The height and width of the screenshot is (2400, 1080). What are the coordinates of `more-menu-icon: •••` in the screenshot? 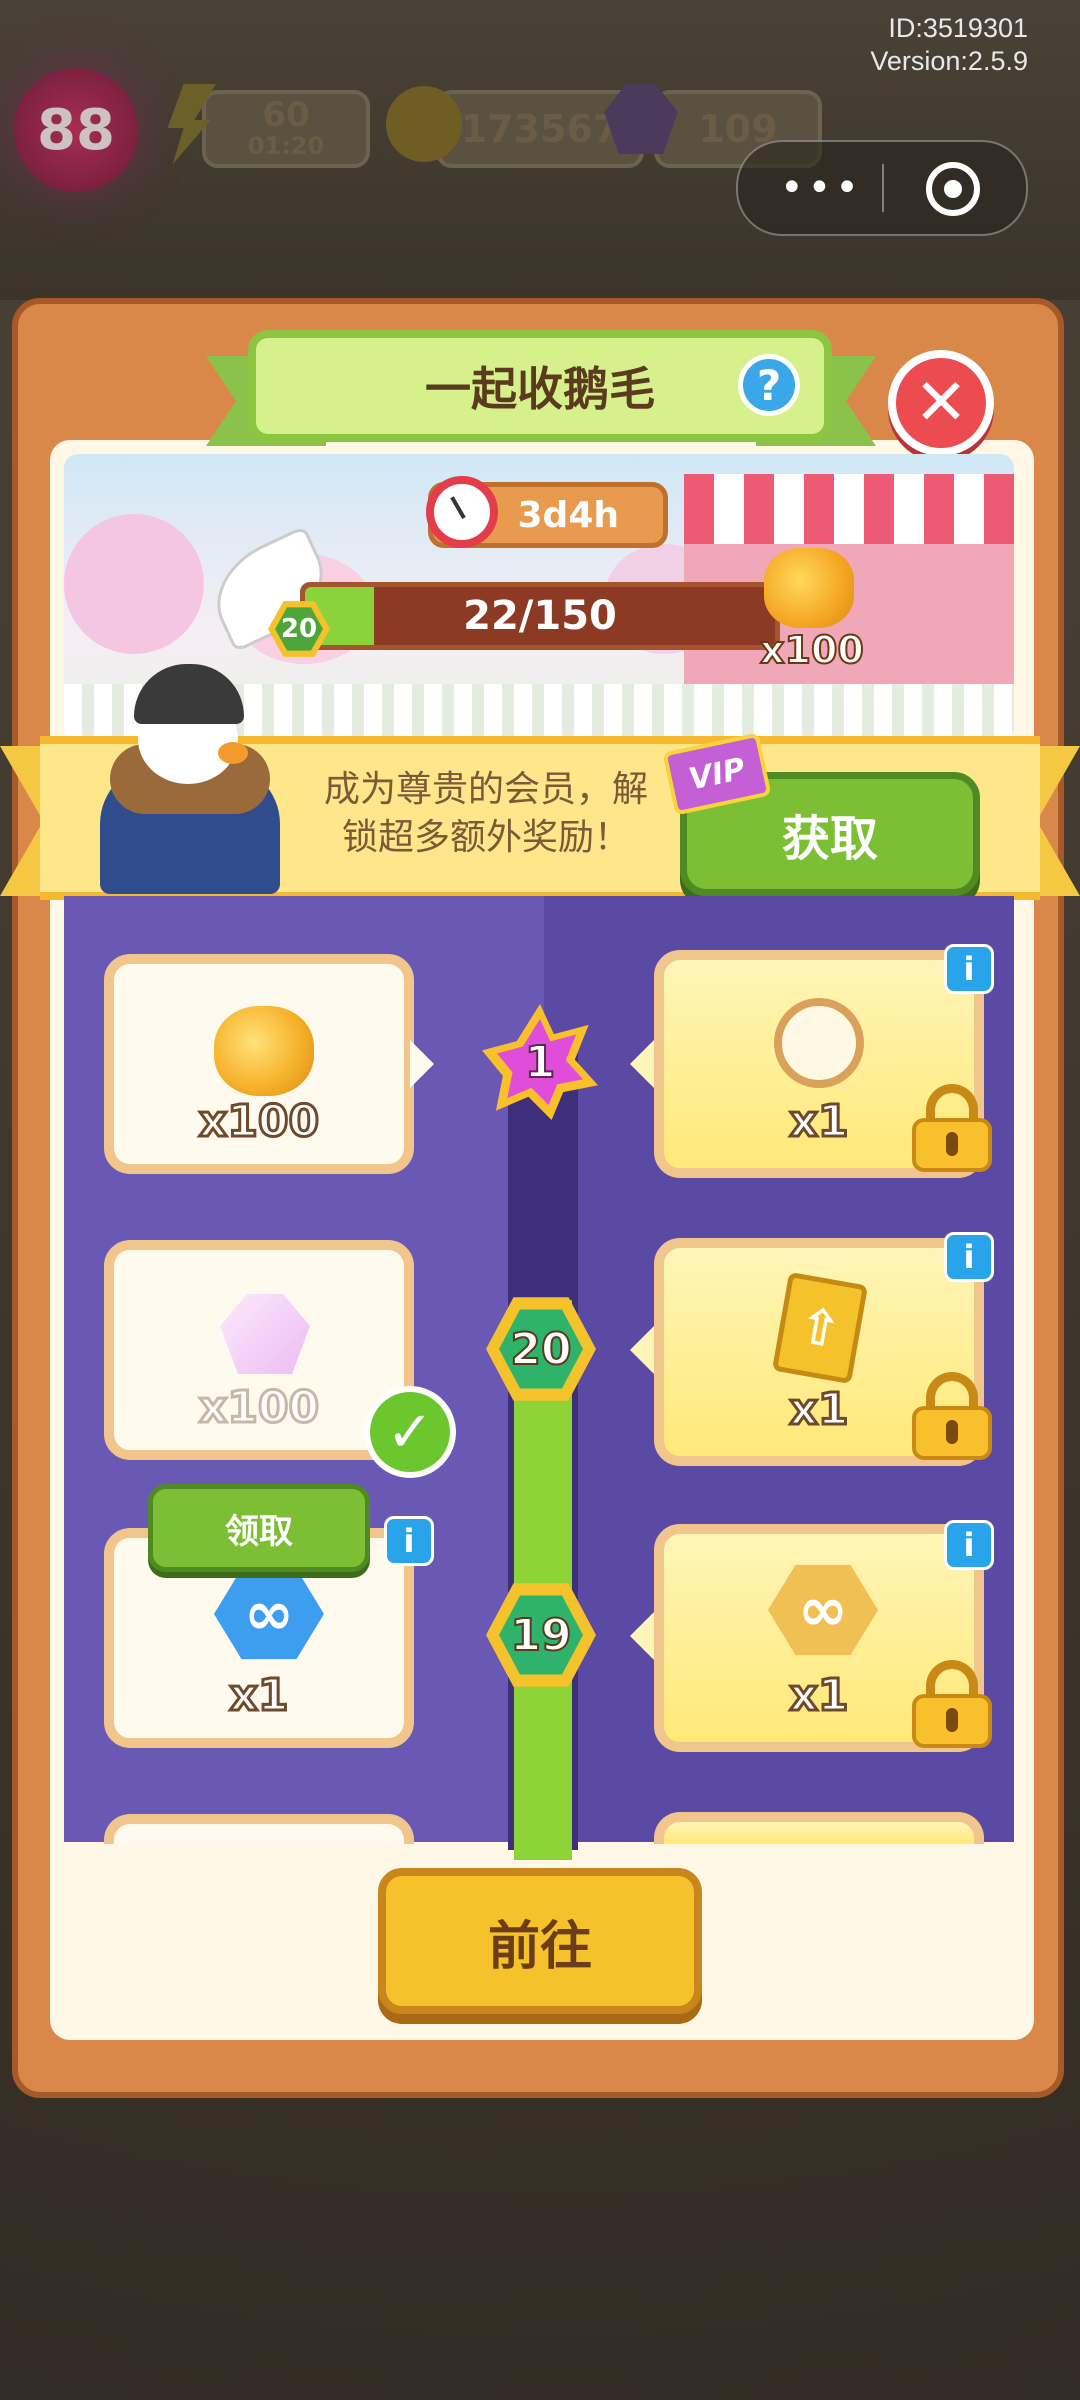 It's located at (821, 188).